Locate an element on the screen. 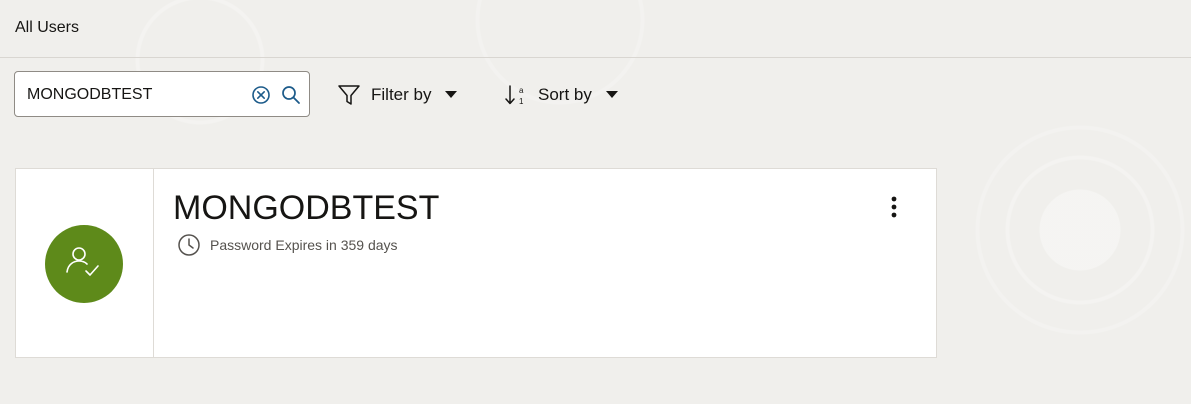 The height and width of the screenshot is (404, 1191). filter-by-label: Filter by is located at coordinates (401, 94).